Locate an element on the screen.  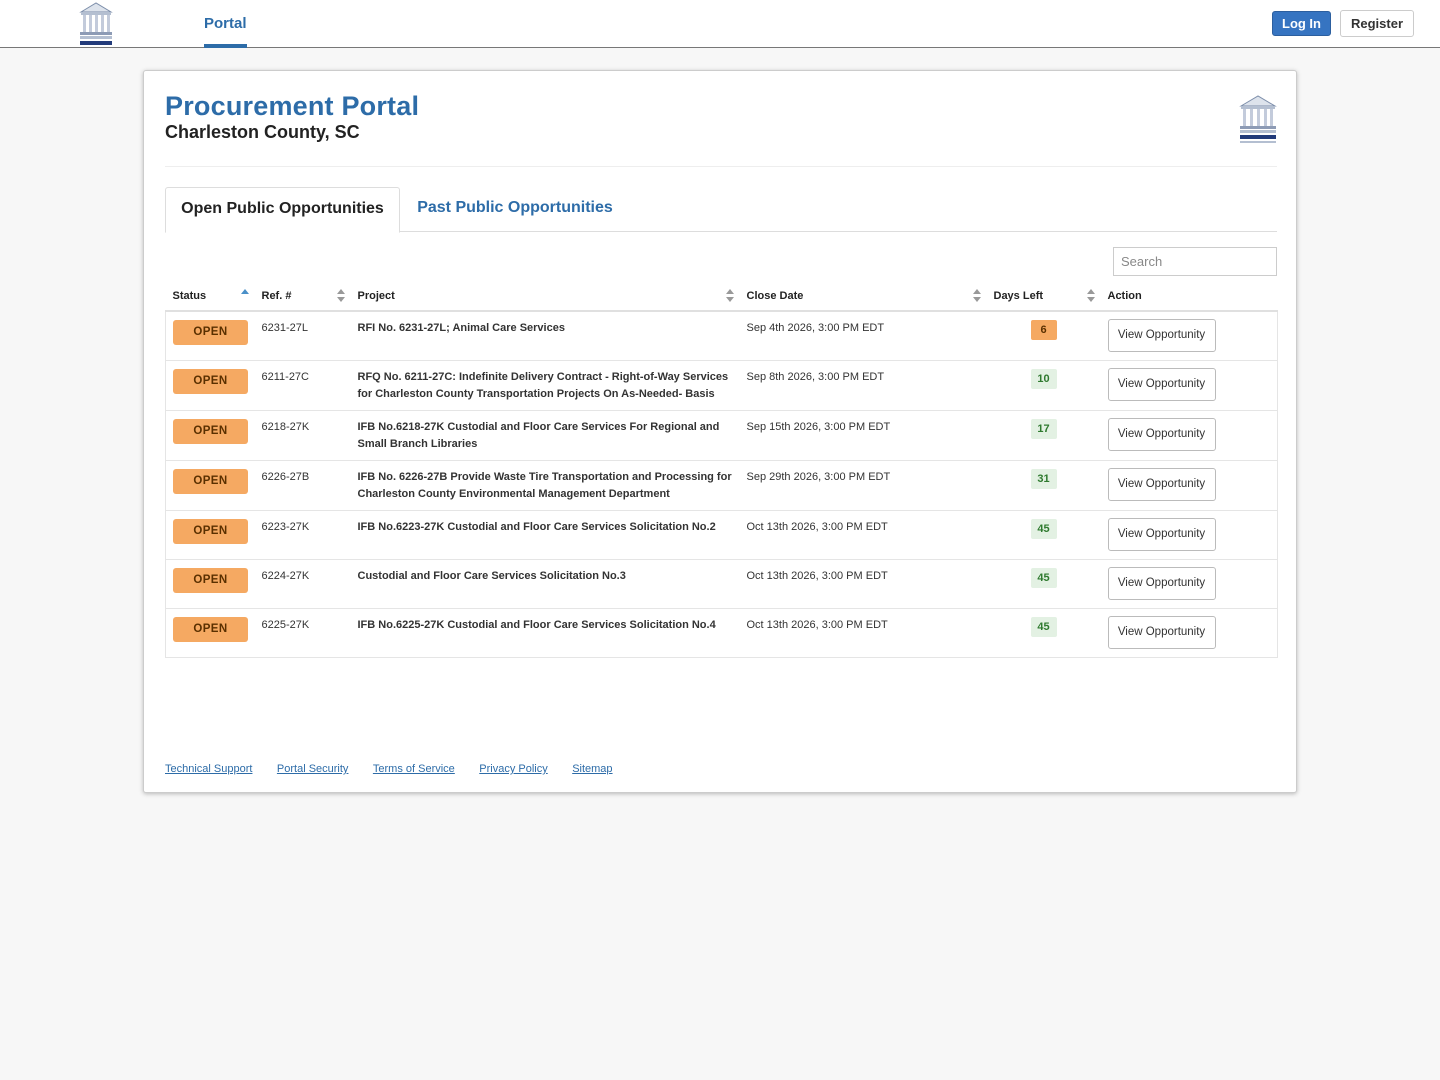
days-left-badge: 6 is located at coordinates (1043, 330).